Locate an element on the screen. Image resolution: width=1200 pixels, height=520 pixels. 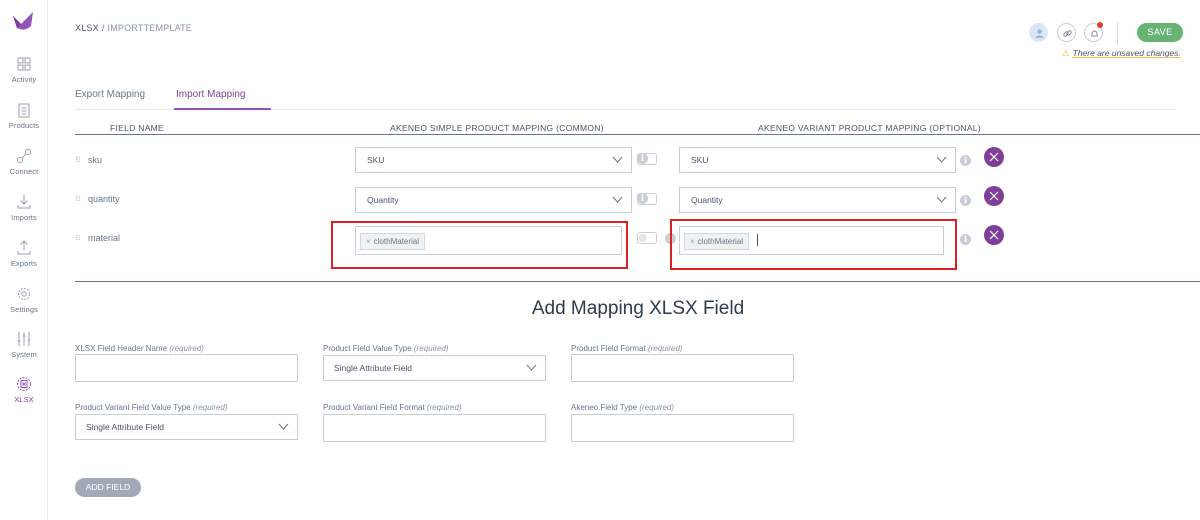
variant-mapping-select-quantity: Quantity is located at coordinates (817, 200).